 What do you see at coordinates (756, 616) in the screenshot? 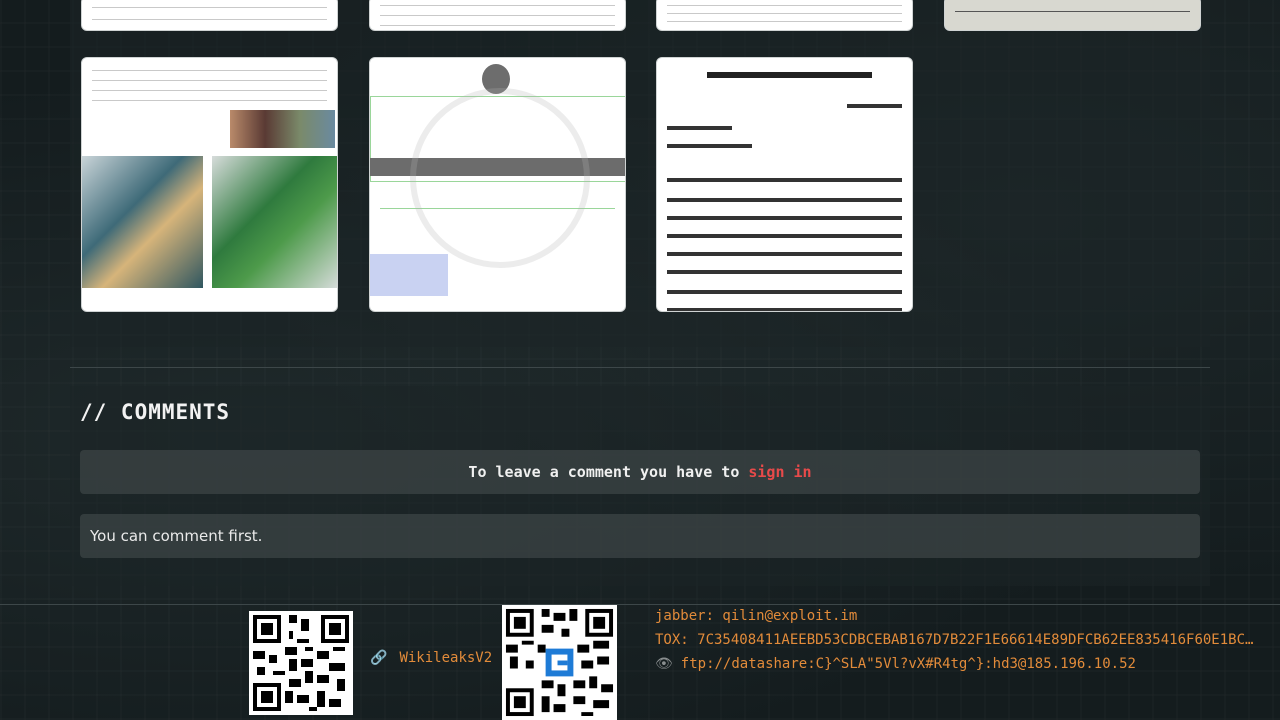
I see `jabber-contact: jabber: qilin@exploit.im` at bounding box center [756, 616].